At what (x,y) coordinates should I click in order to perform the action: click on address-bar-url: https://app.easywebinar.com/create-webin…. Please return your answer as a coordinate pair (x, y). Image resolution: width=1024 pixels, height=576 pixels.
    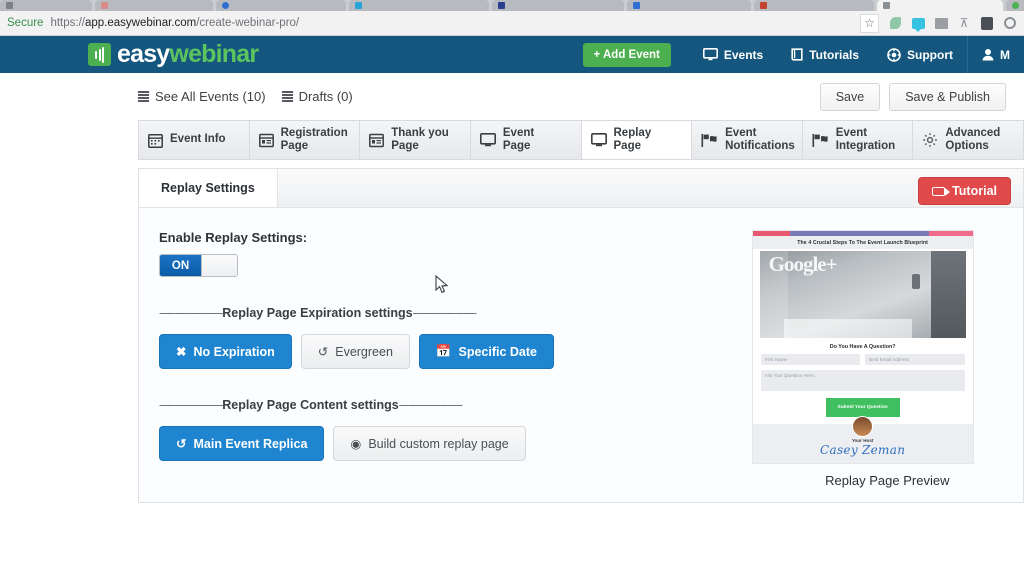
    Looking at the image, I should click on (451, 23).